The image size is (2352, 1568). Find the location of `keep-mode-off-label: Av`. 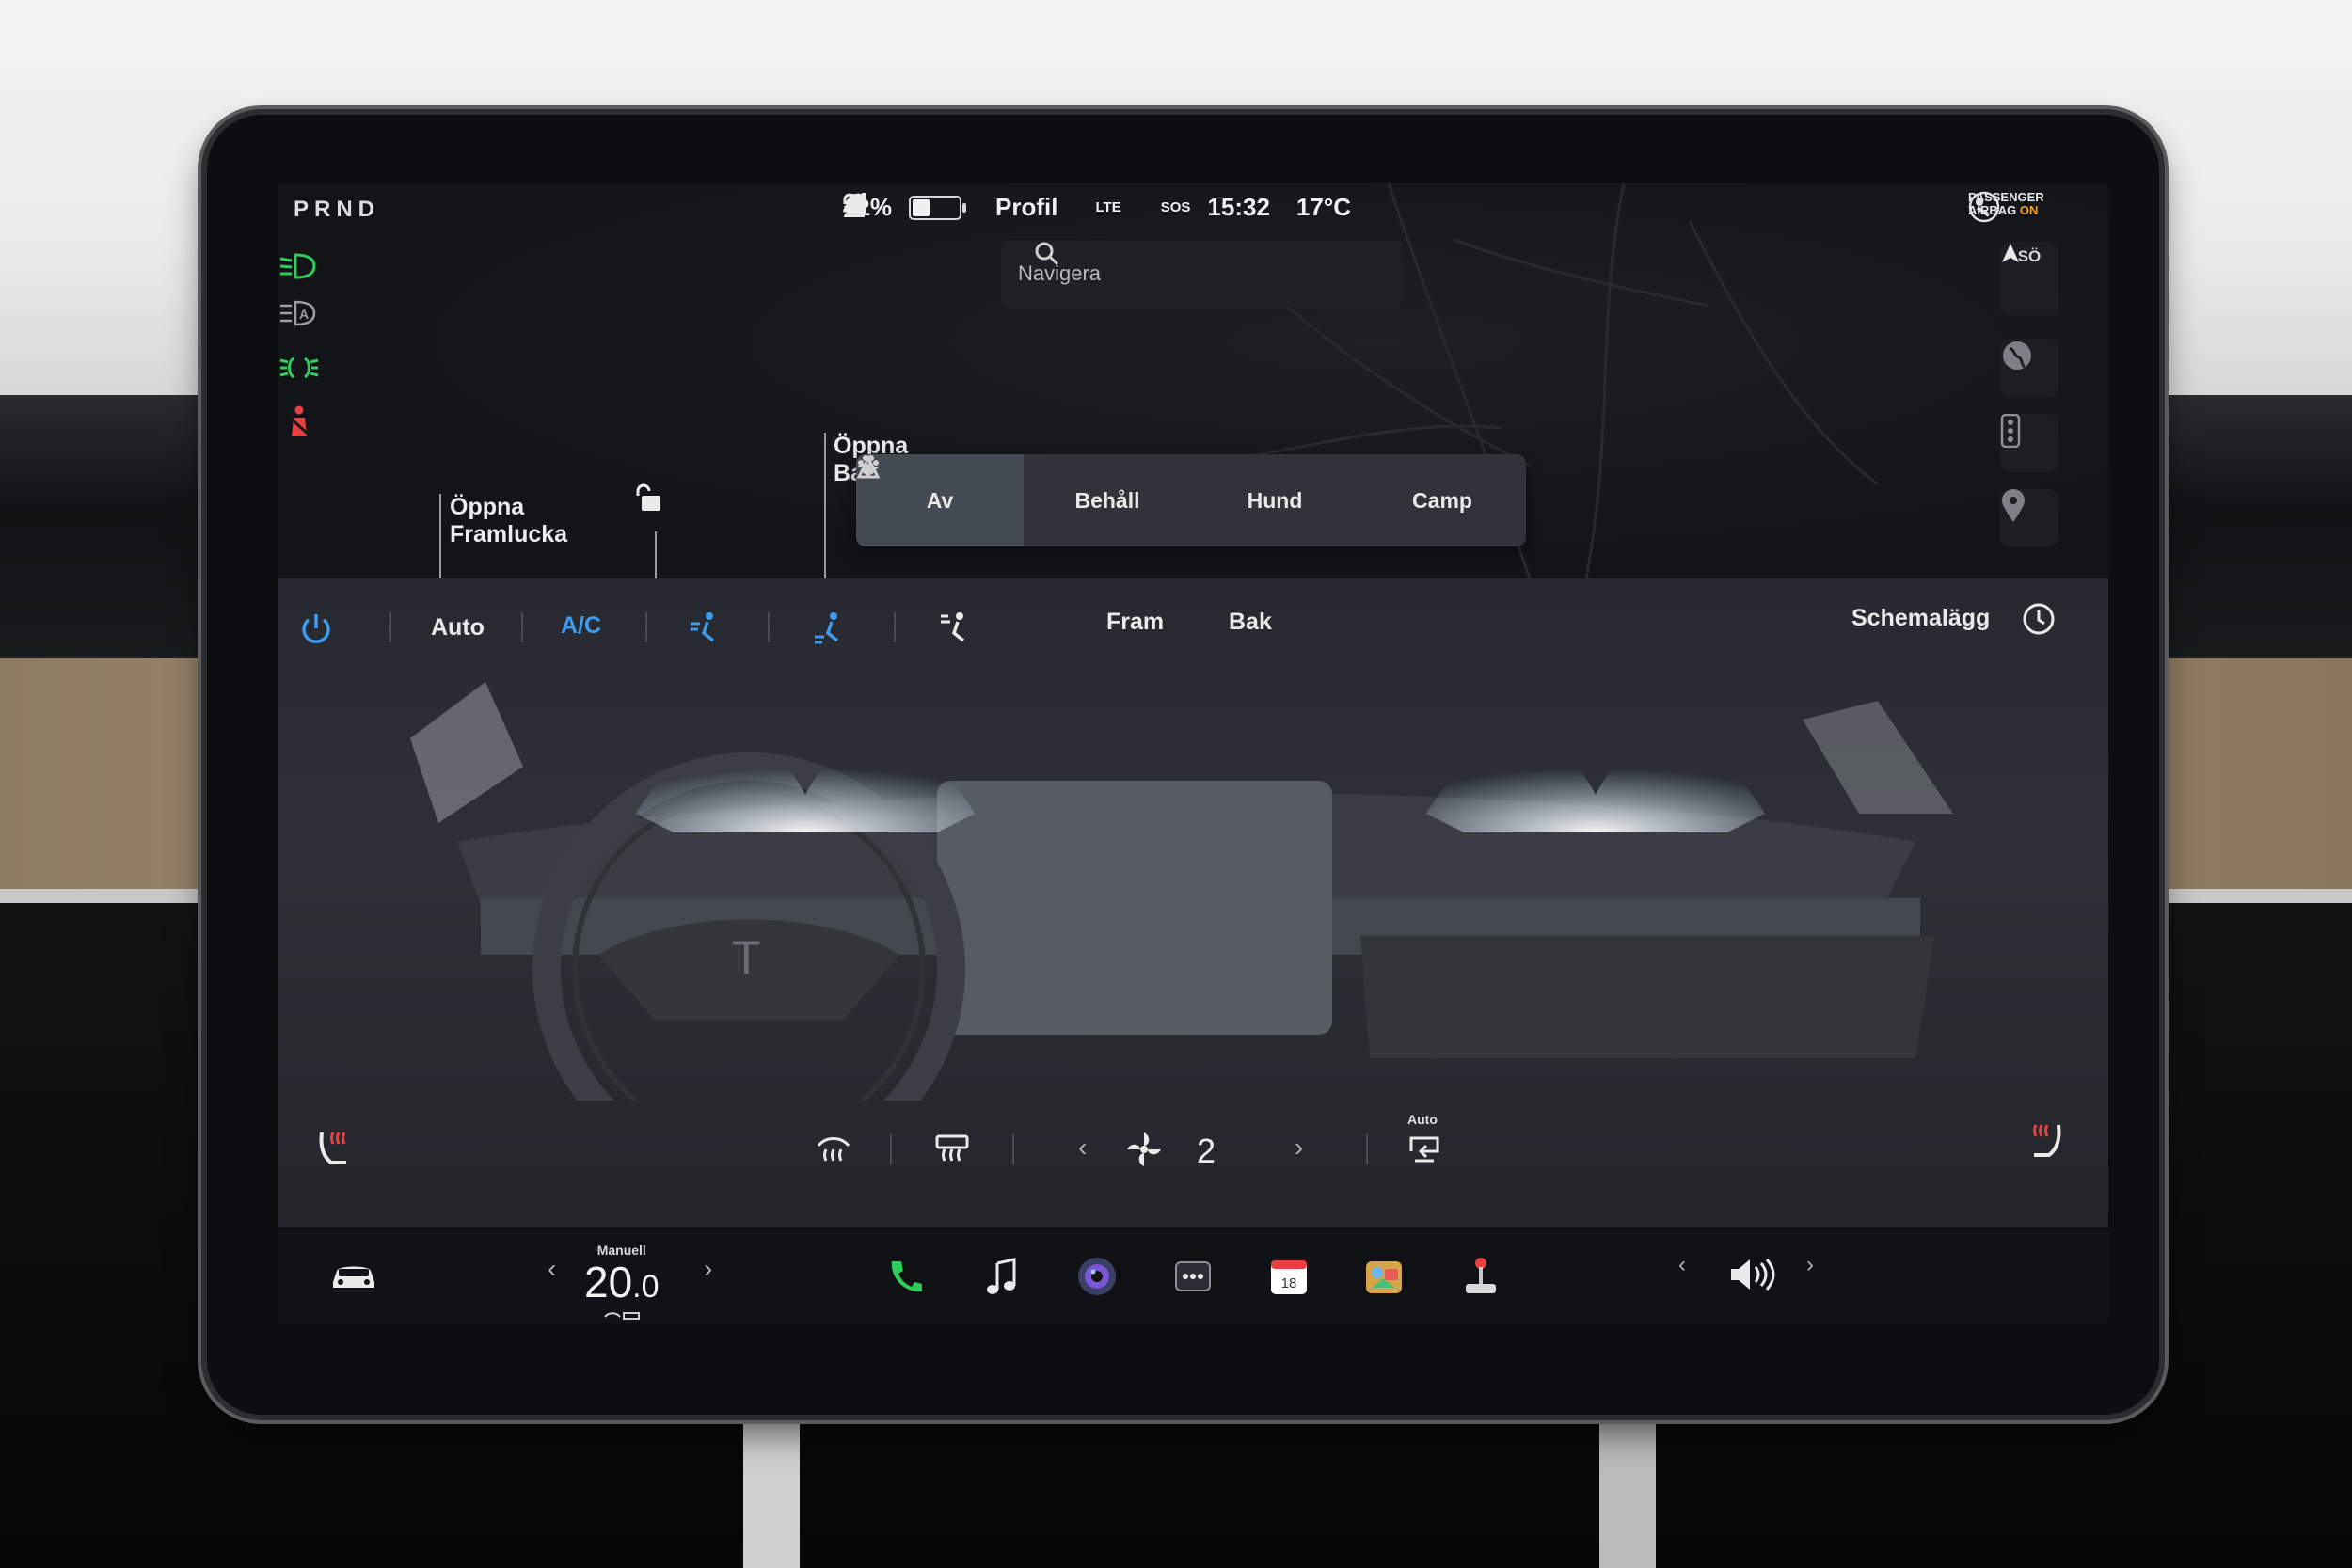

keep-mode-off-label: Av is located at coordinates (940, 500).